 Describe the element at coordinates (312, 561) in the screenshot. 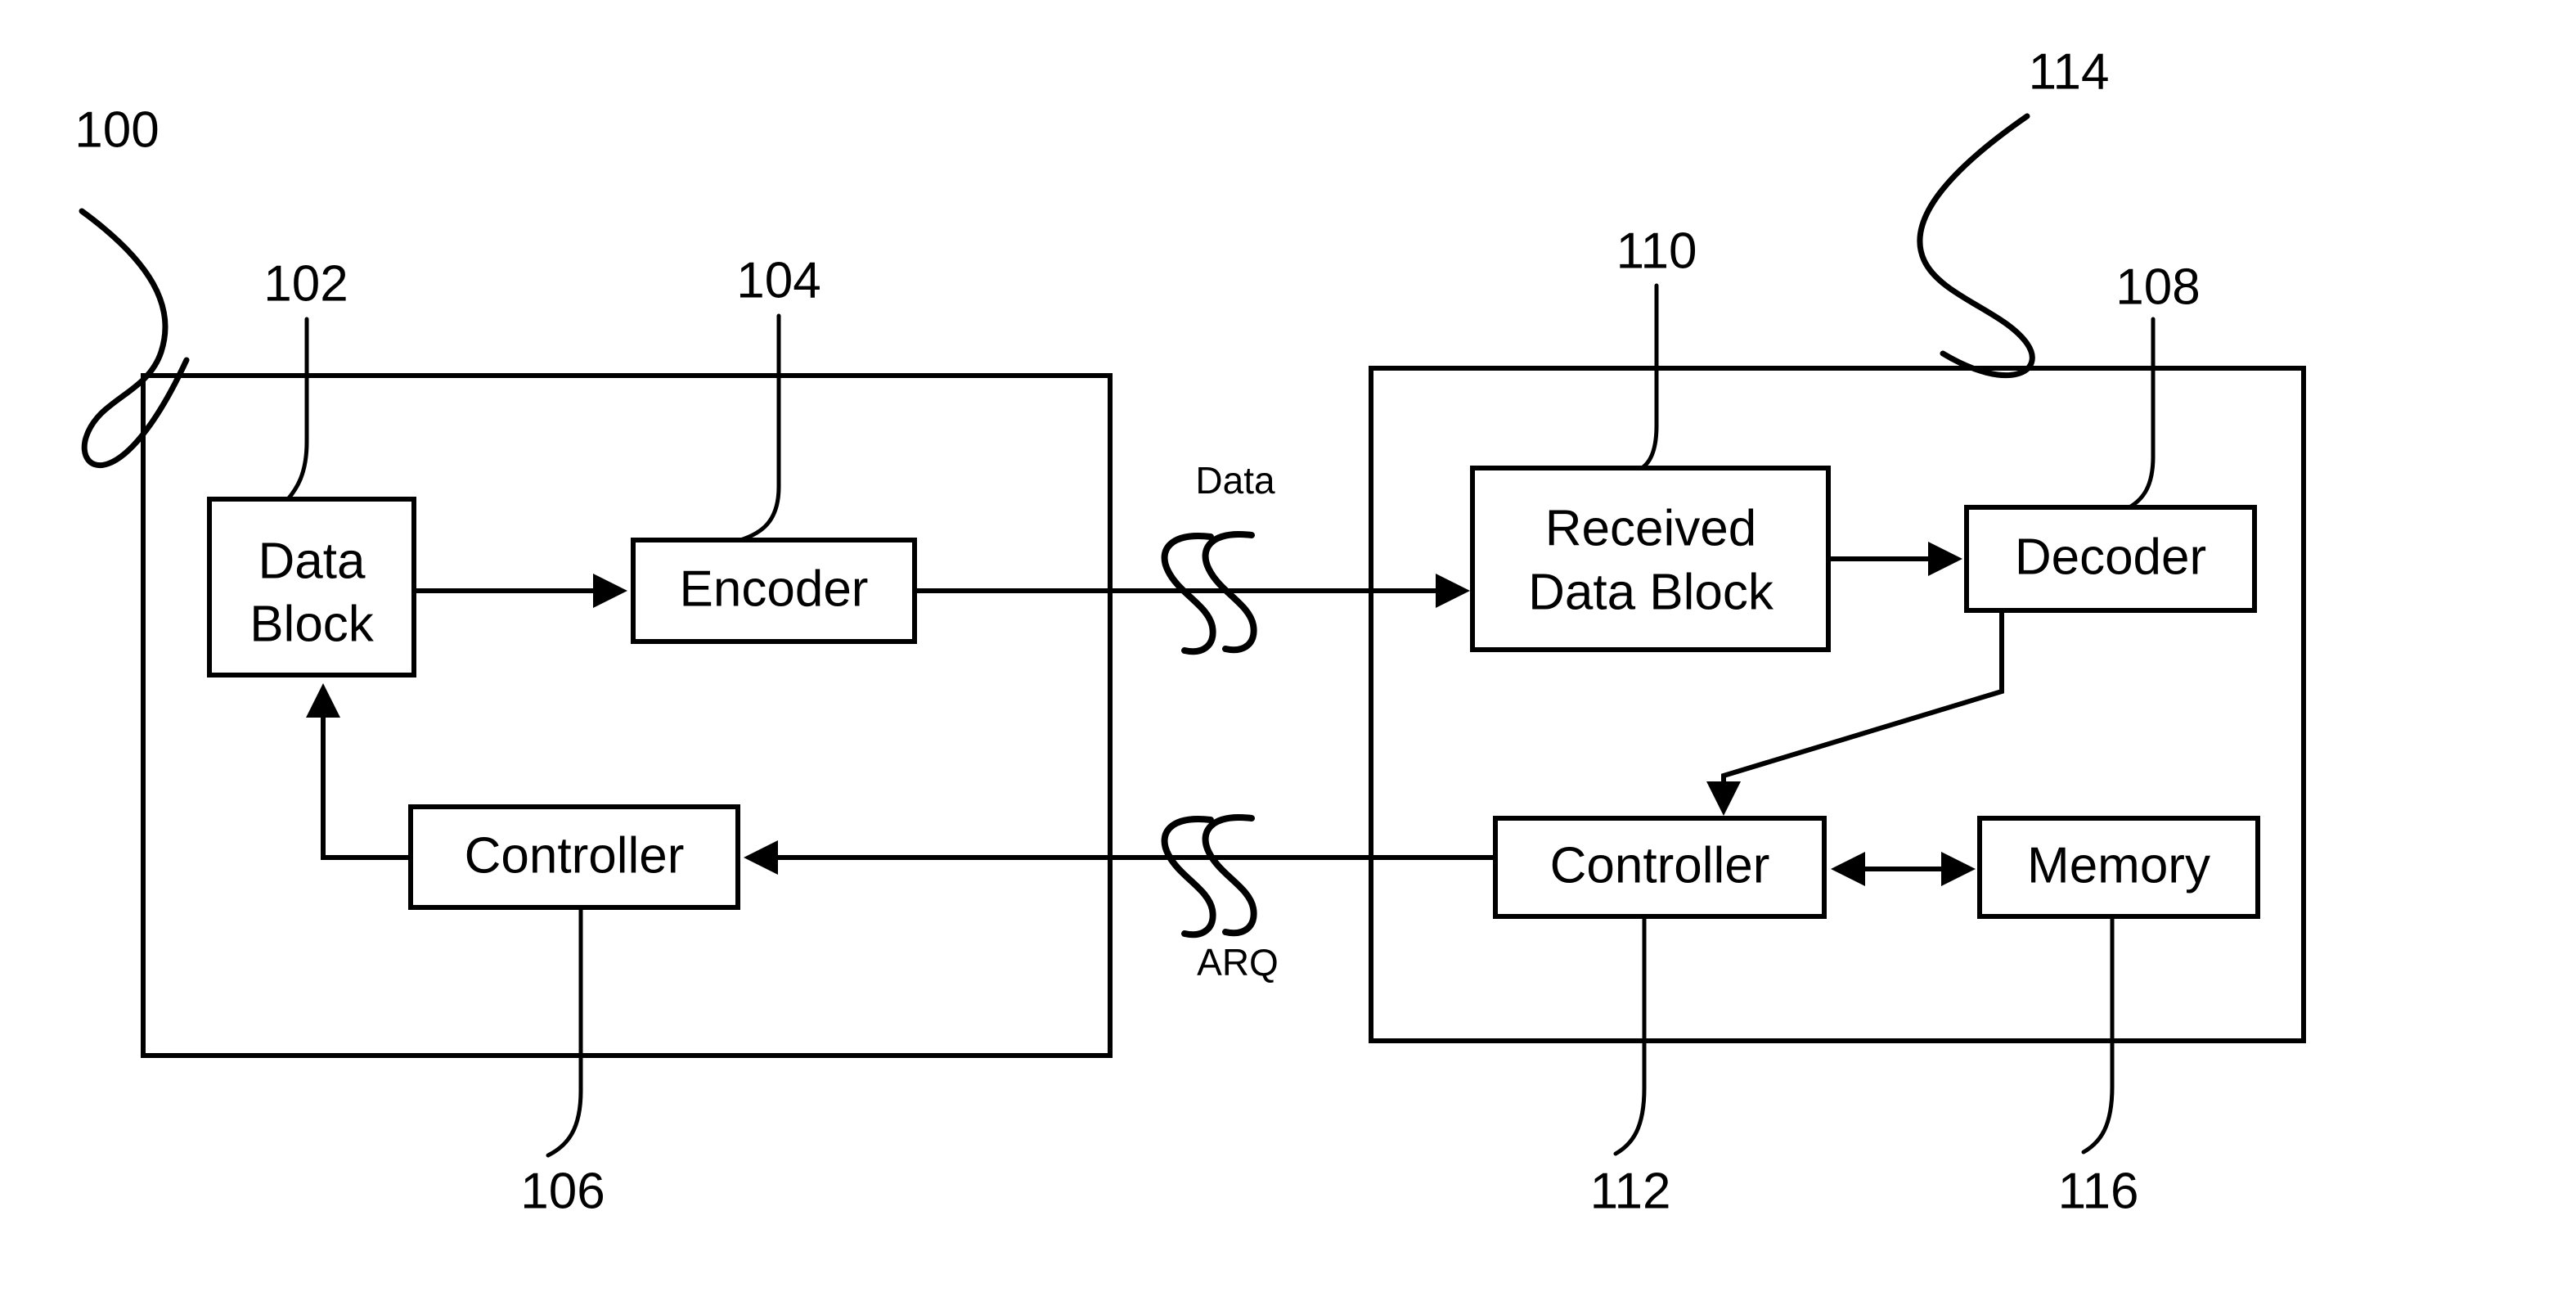

I see `data-block-label-line1: Data` at that location.